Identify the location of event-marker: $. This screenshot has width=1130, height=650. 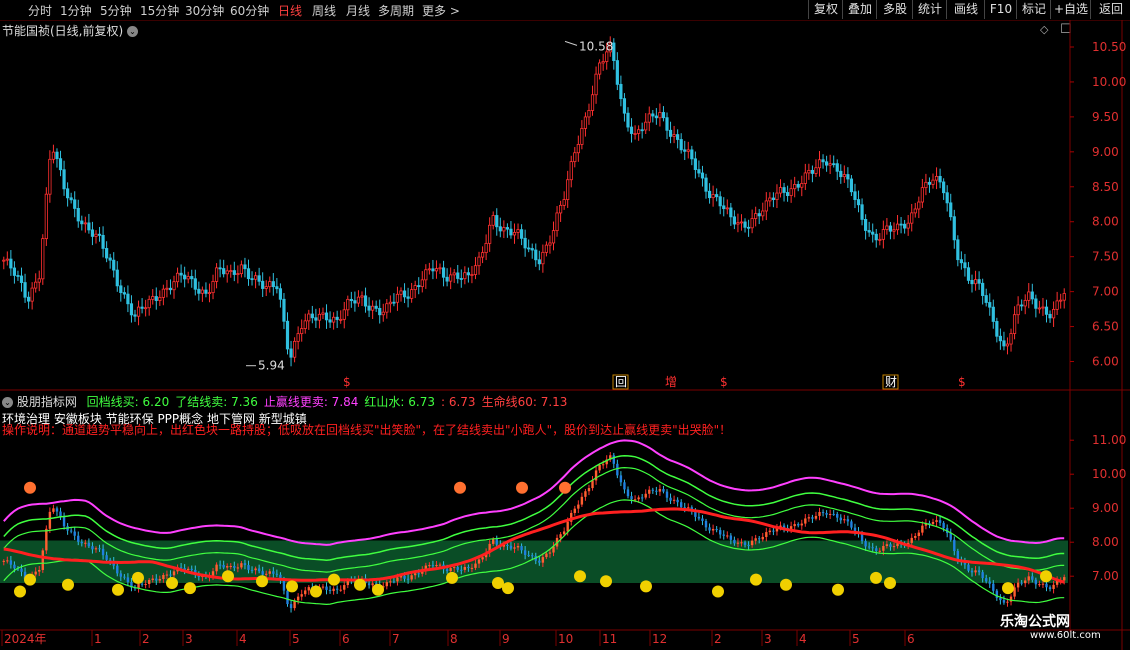
(724, 382).